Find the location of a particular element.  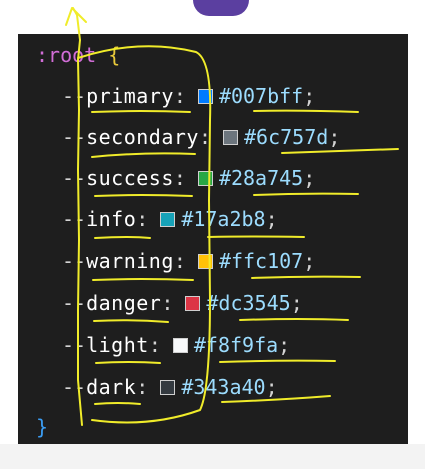

code-line-close: } is located at coordinates (42, 427).